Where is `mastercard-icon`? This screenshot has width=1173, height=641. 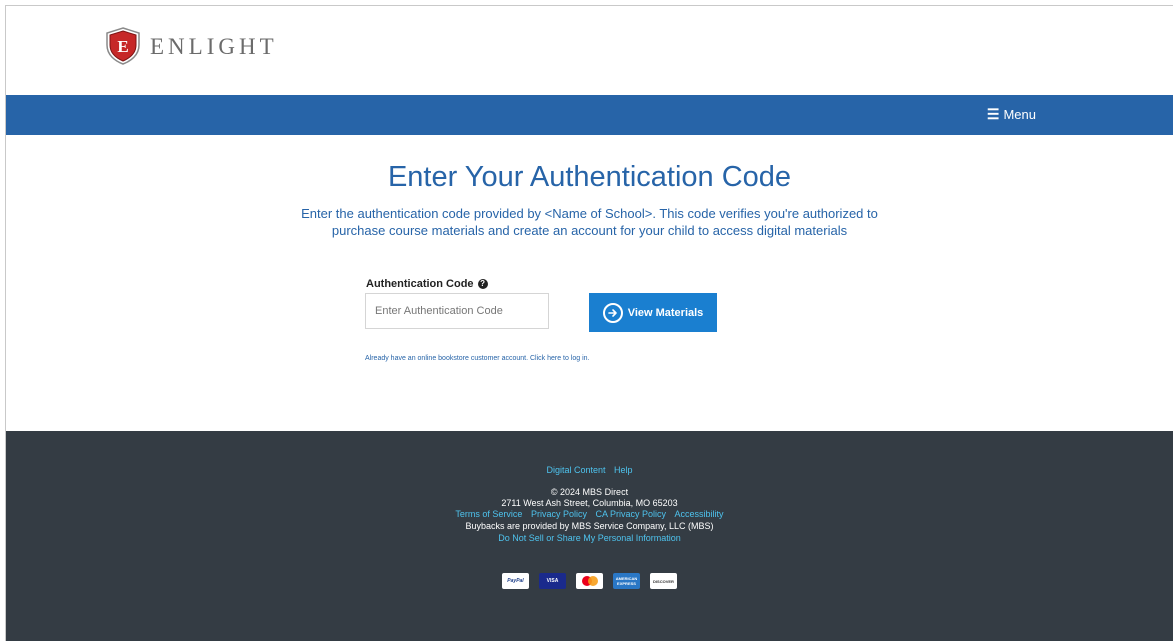 mastercard-icon is located at coordinates (589, 581).